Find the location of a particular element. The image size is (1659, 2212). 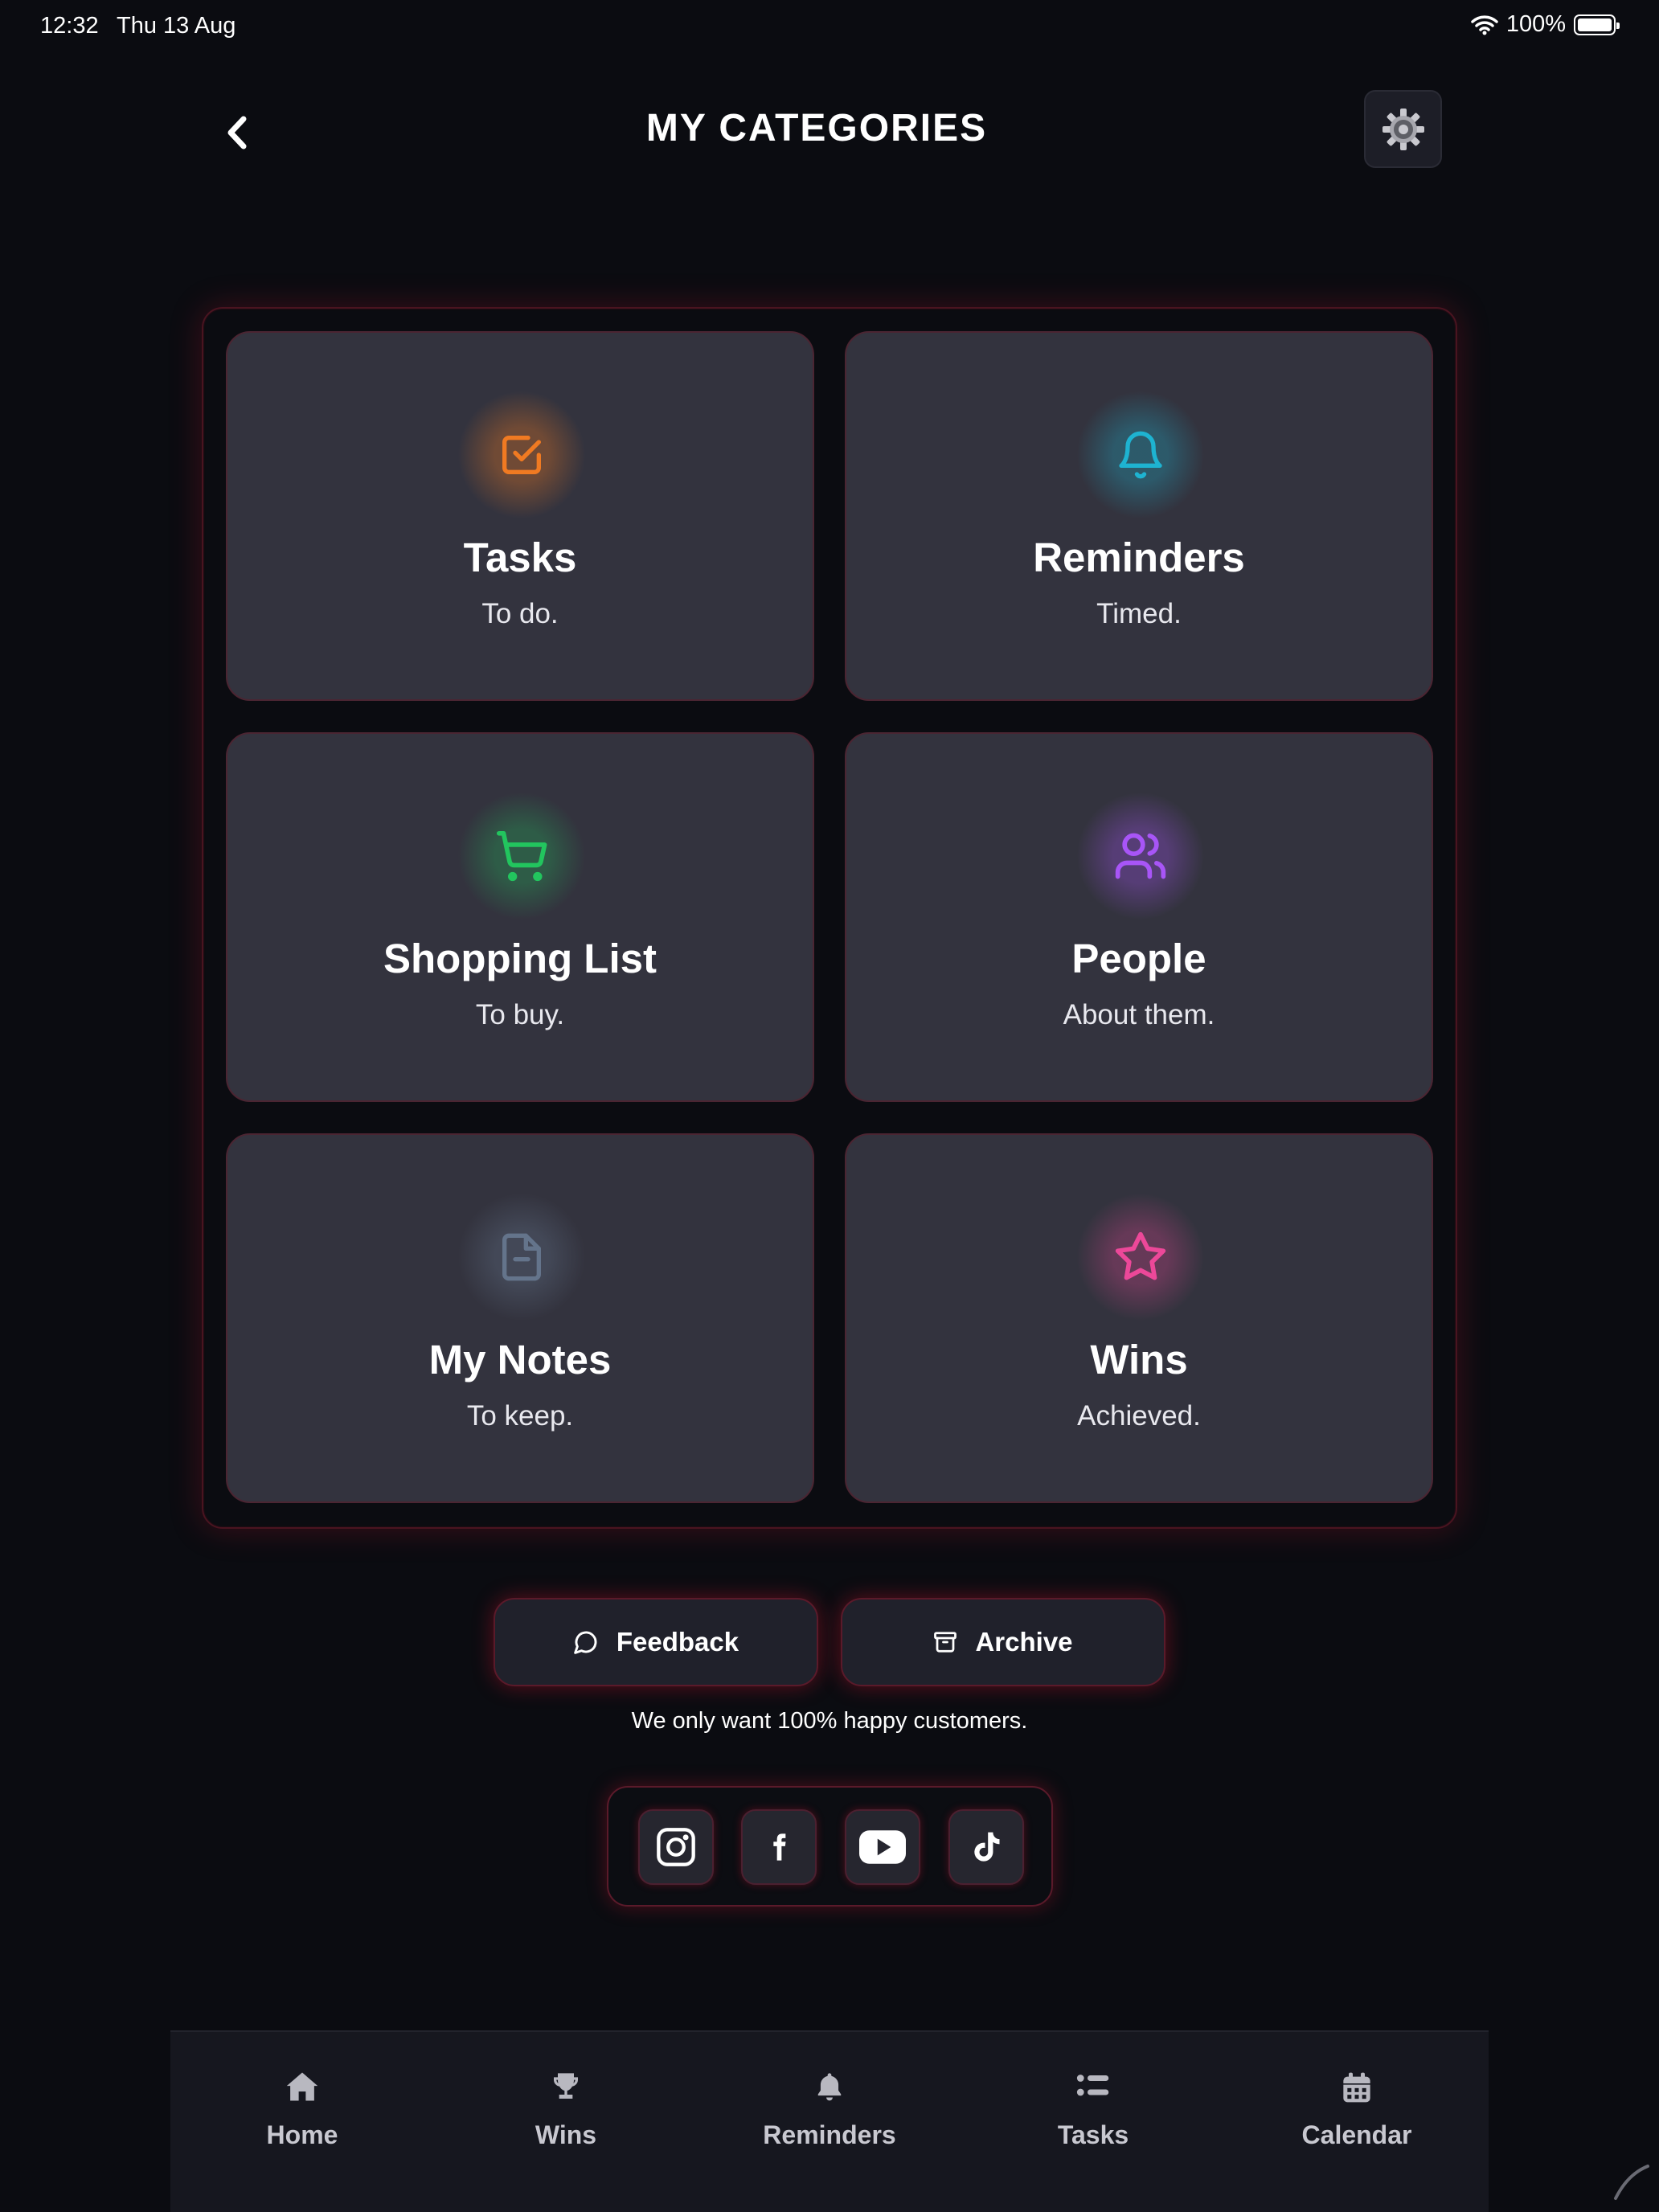

youtube-icon is located at coordinates (883, 1847).